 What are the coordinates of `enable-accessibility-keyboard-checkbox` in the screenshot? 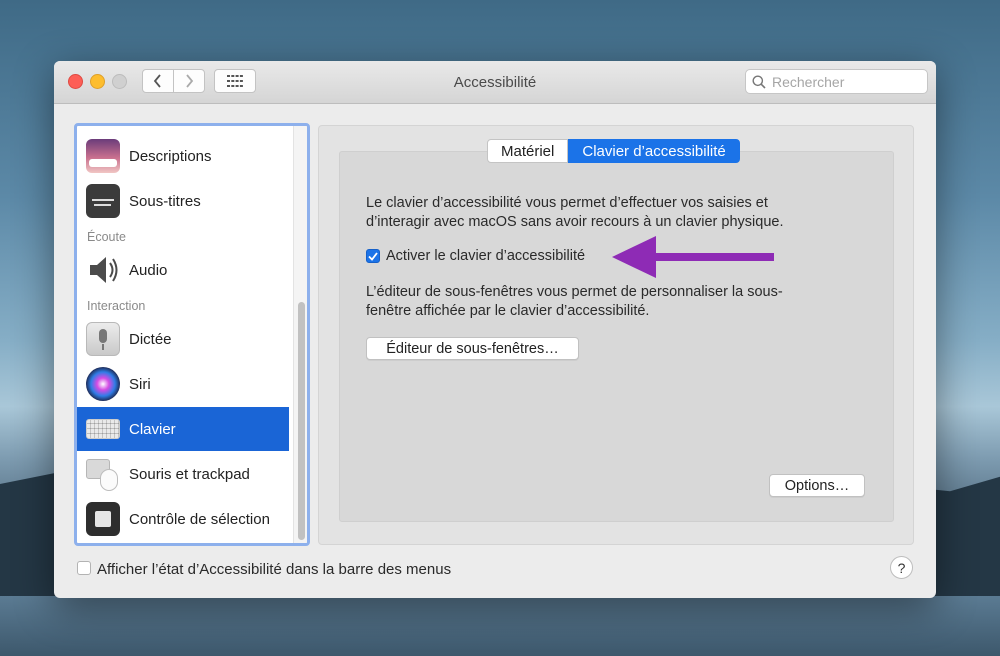 It's located at (373, 256).